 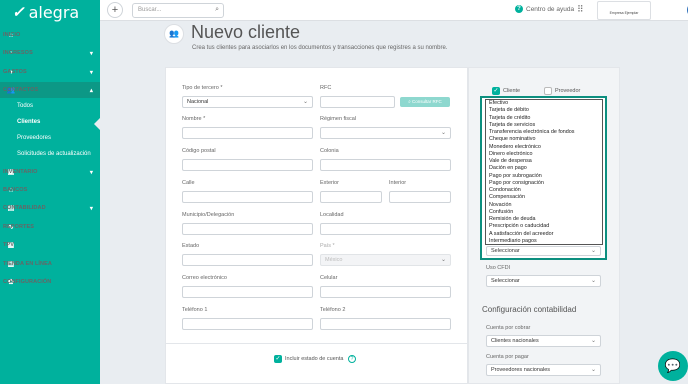 What do you see at coordinates (194, 119) in the screenshot?
I see `nombre-label: Nombre *` at bounding box center [194, 119].